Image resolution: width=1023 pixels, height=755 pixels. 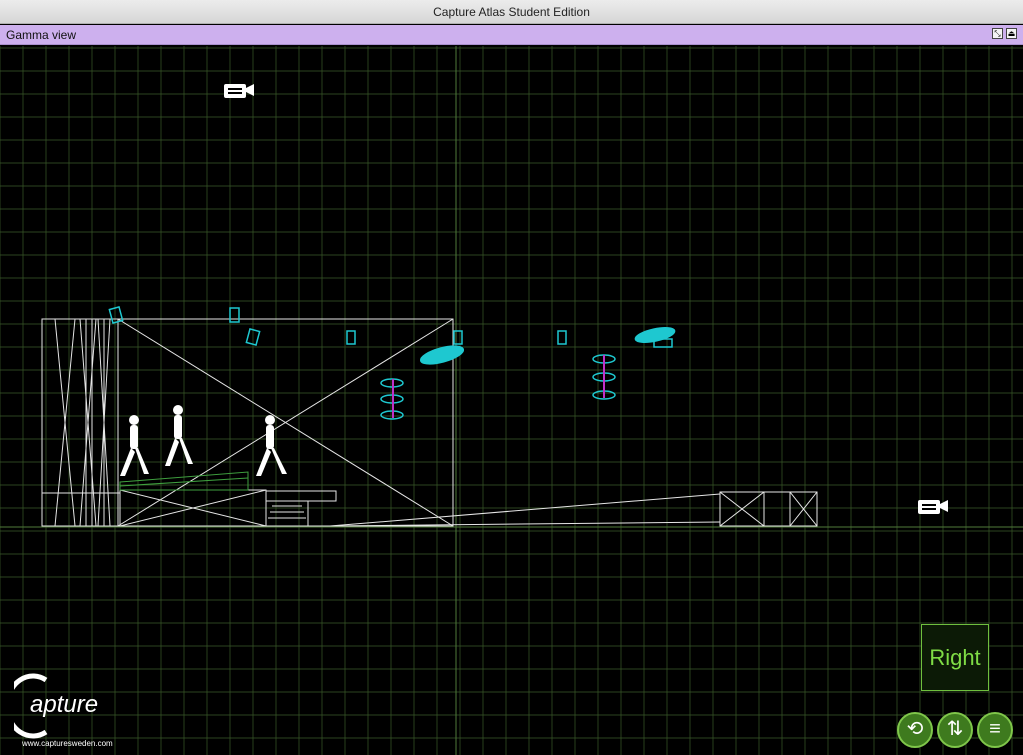 What do you see at coordinates (511, 35) in the screenshot?
I see `view-header-bar: Gamma view ⤡ ⏏` at bounding box center [511, 35].